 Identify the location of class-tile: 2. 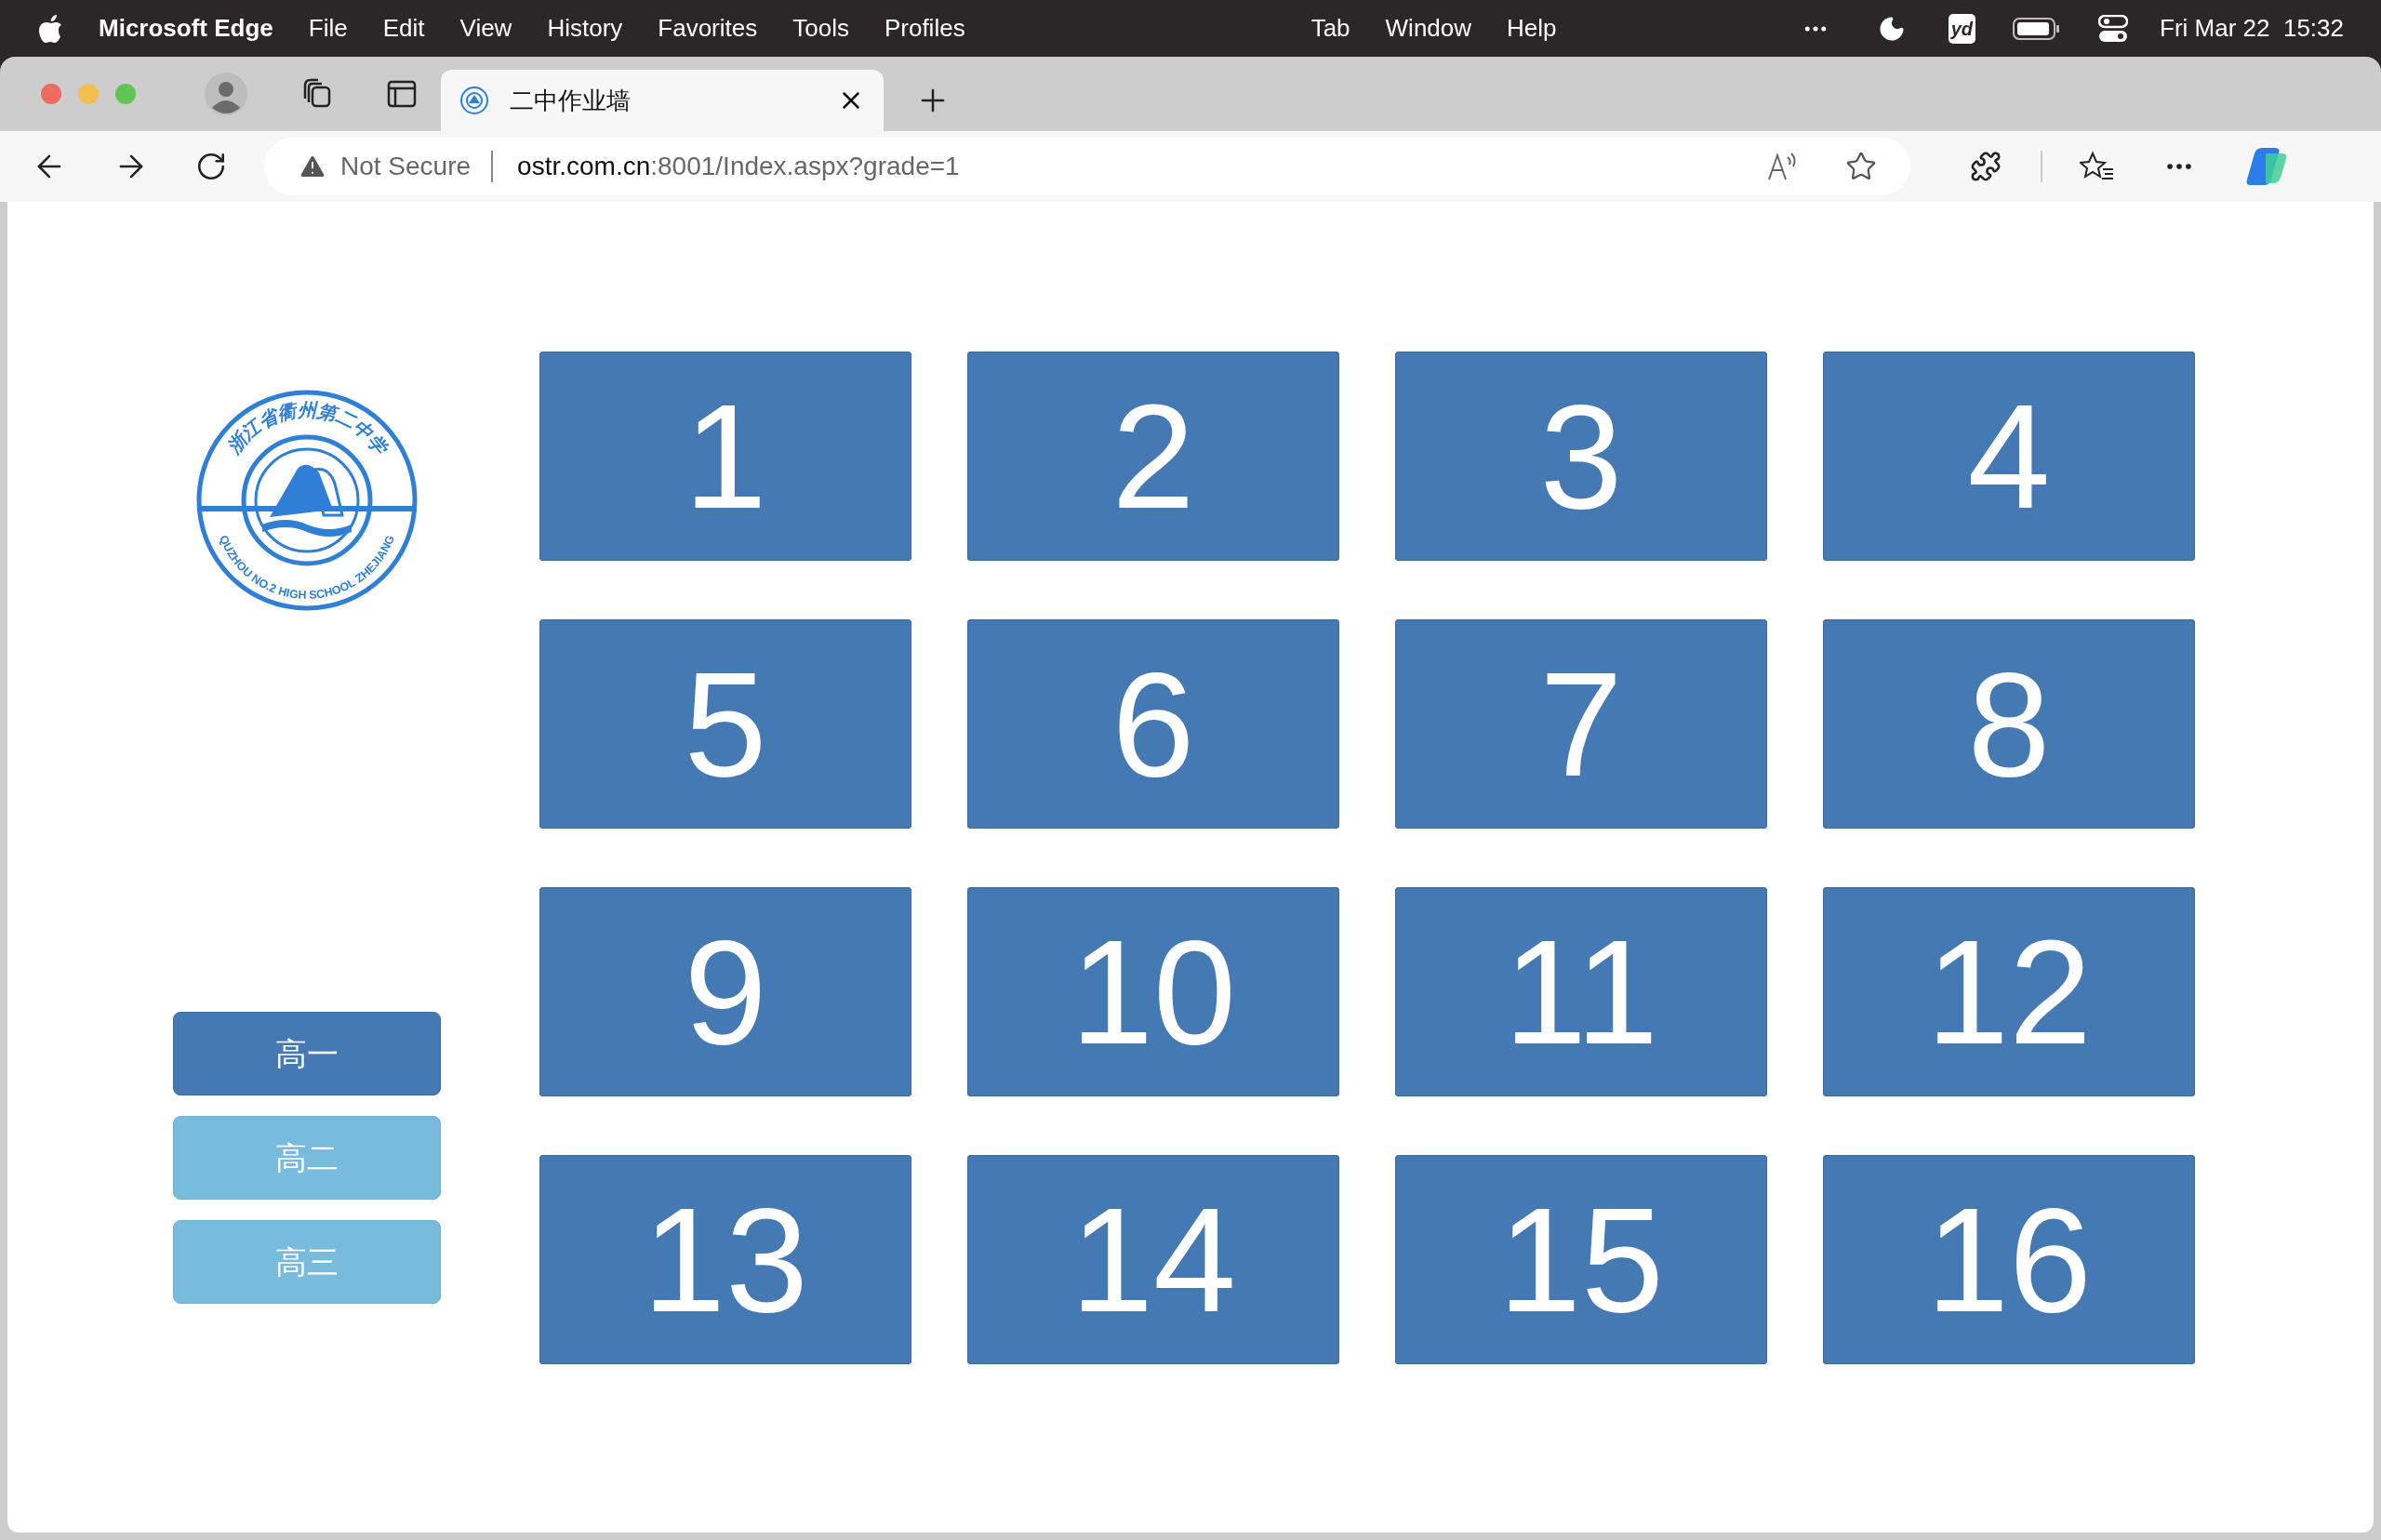
(1153, 456).